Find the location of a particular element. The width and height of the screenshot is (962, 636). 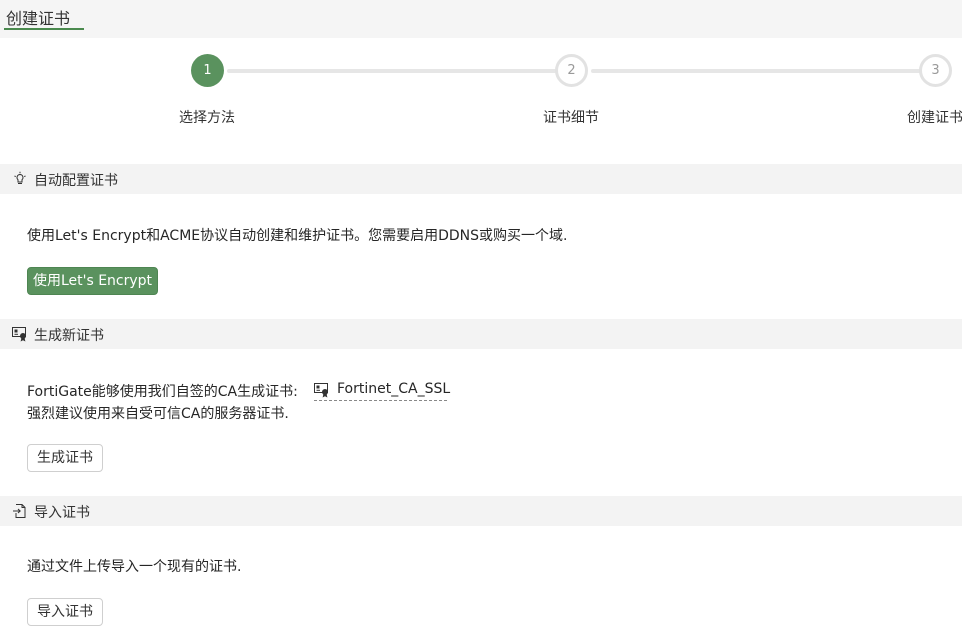

section-title-auto: 自动配置证书 is located at coordinates (76, 181).